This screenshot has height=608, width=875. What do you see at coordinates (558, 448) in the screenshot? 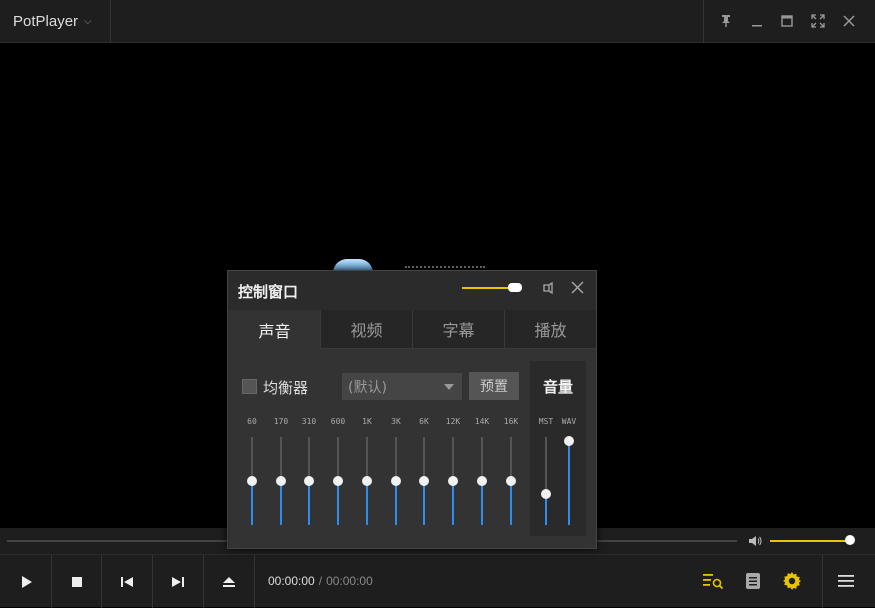
I see `volume-panel: 音量` at bounding box center [558, 448].